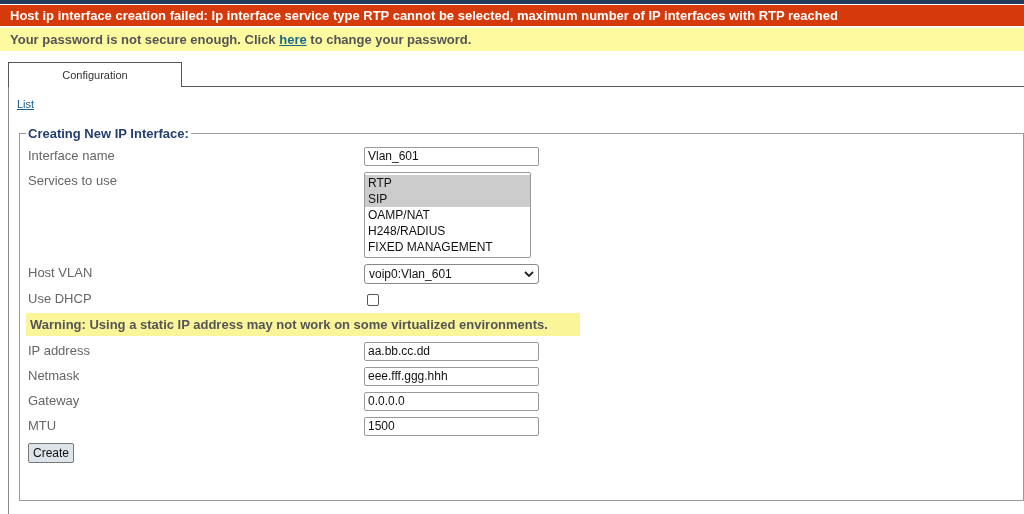 The height and width of the screenshot is (514, 1024). What do you see at coordinates (51, 453) in the screenshot?
I see `create-button: Create` at bounding box center [51, 453].